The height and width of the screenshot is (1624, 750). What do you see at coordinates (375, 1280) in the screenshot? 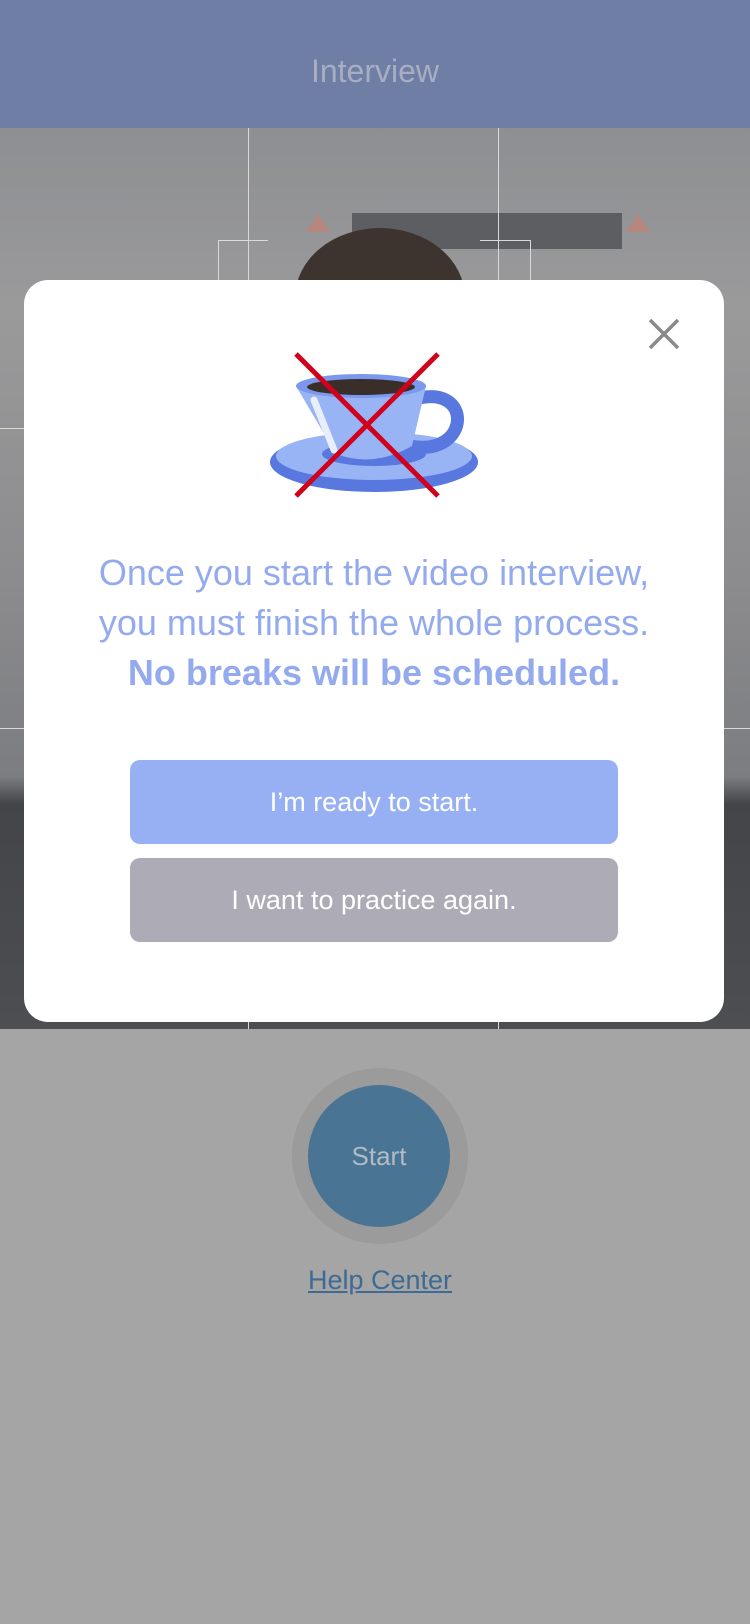
I see `help-center-link: Help Center` at bounding box center [375, 1280].